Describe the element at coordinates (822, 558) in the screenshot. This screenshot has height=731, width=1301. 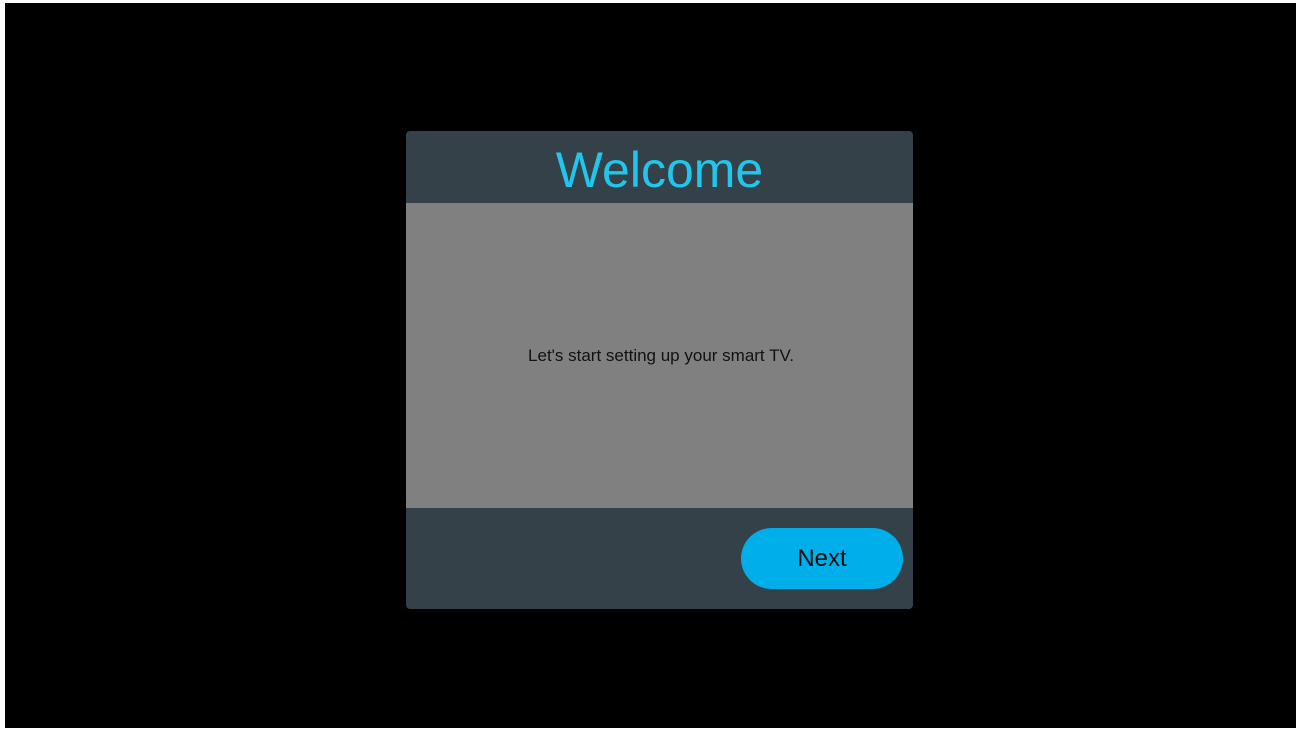
I see `next-button: Next` at that location.